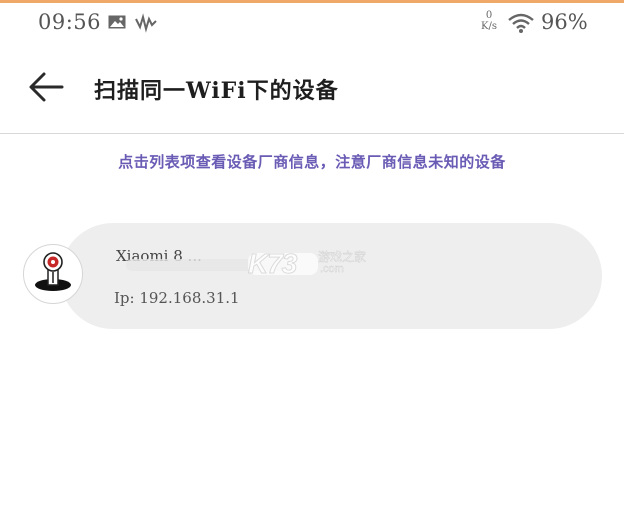  What do you see at coordinates (46, 87) in the screenshot?
I see `arrow-left-icon` at bounding box center [46, 87].